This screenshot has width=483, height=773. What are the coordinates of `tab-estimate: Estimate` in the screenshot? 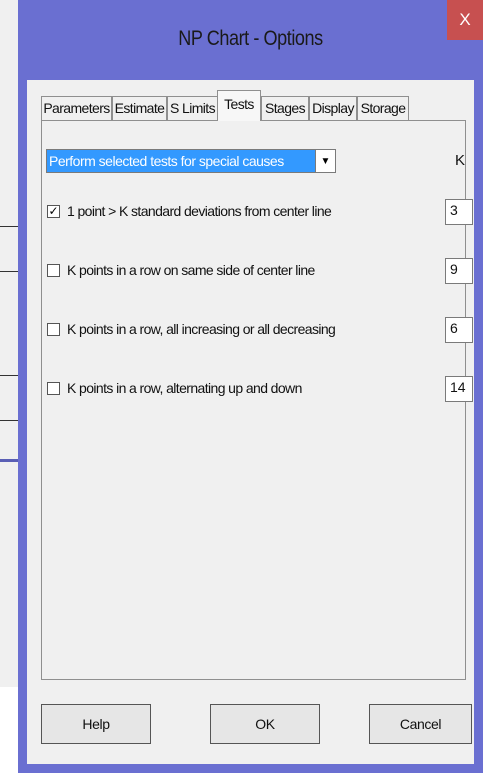 It's located at (139, 108).